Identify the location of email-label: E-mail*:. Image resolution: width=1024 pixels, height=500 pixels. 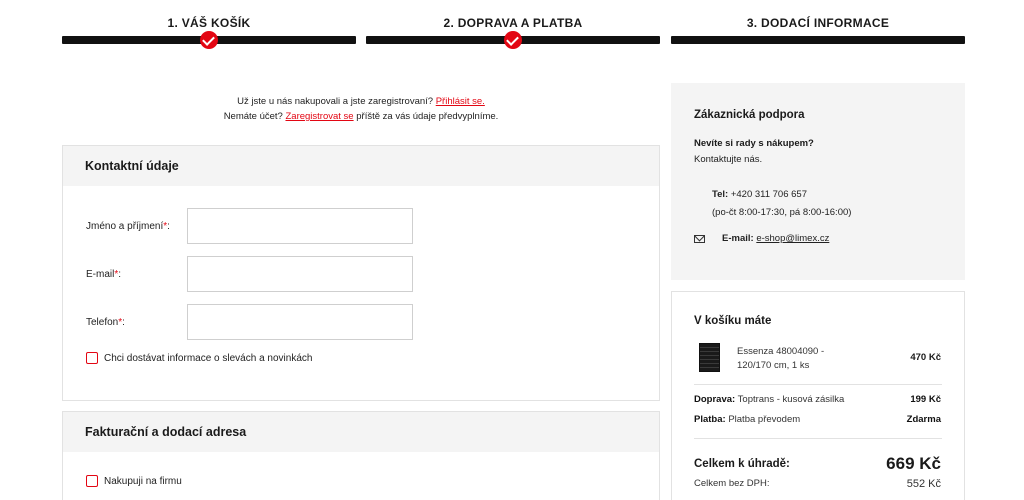
(104, 274).